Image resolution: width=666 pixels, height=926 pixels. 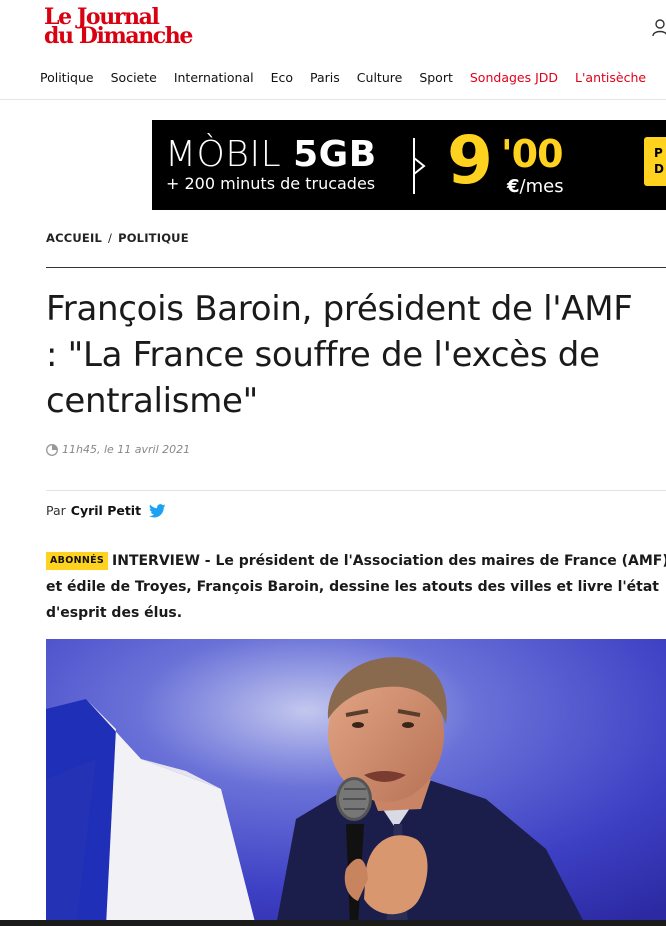 I want to click on nav-item-sport: Sport, so click(x=436, y=77).